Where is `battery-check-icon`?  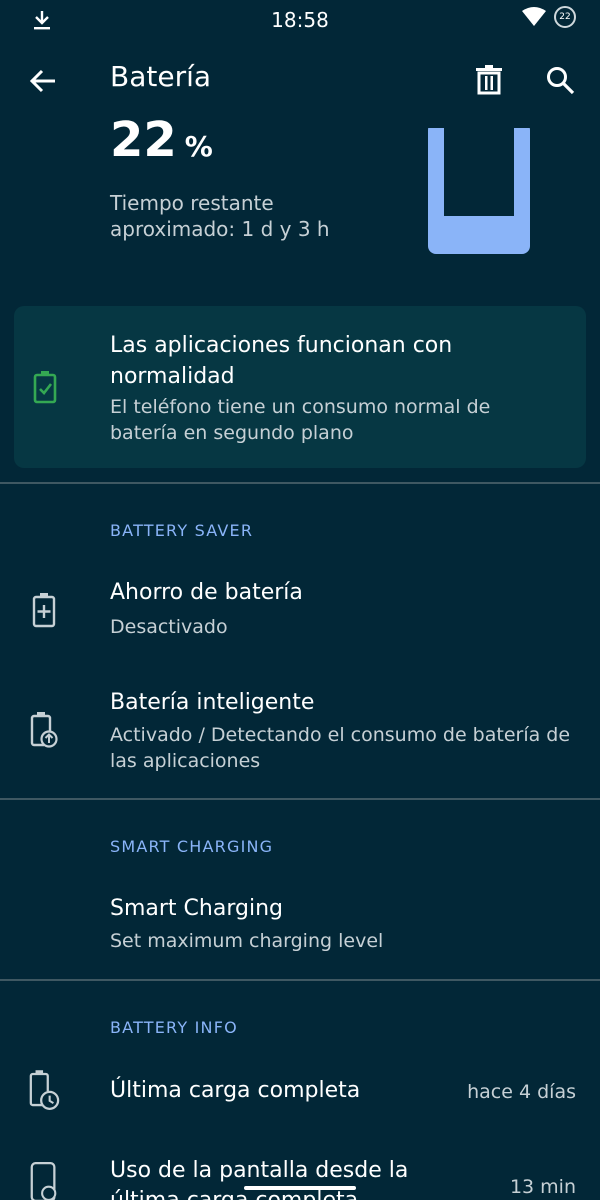 battery-check-icon is located at coordinates (45, 387).